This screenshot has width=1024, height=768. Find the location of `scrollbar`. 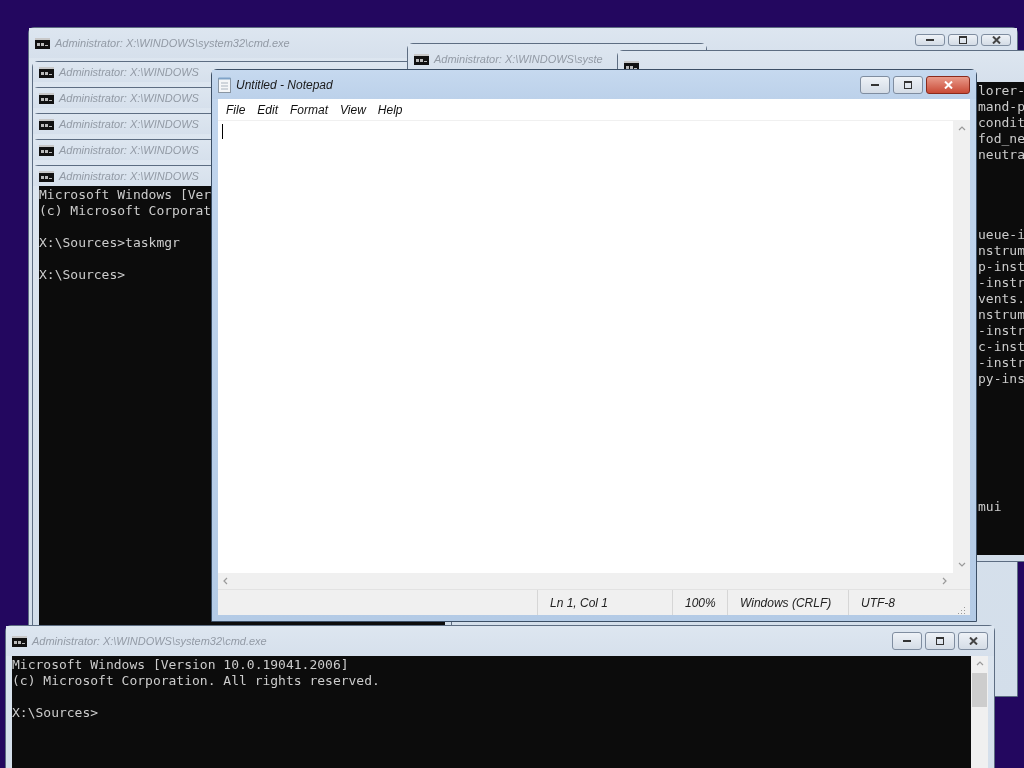

scrollbar is located at coordinates (979, 712).